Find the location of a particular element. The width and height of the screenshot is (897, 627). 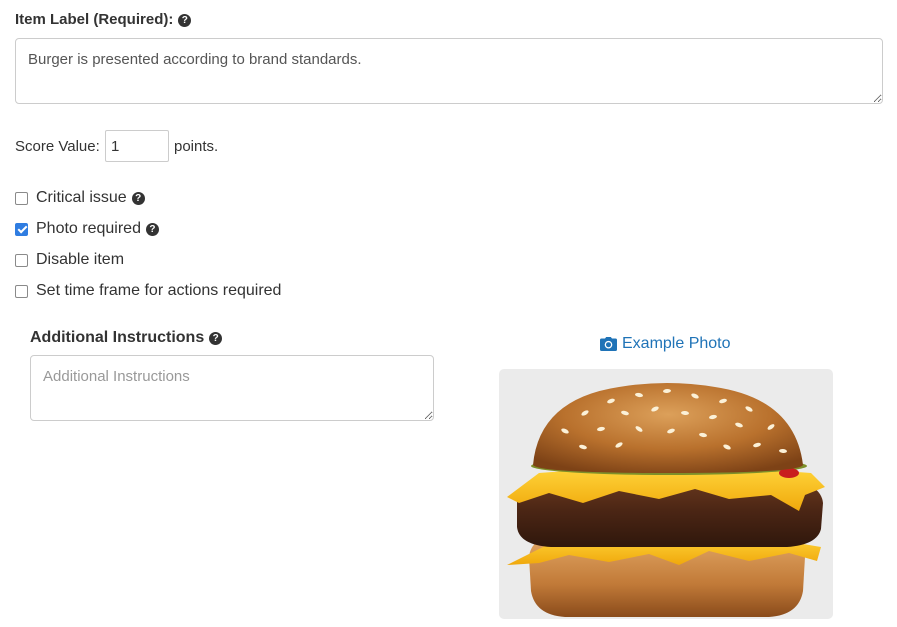

photo-required-checkbox is located at coordinates (21, 229).